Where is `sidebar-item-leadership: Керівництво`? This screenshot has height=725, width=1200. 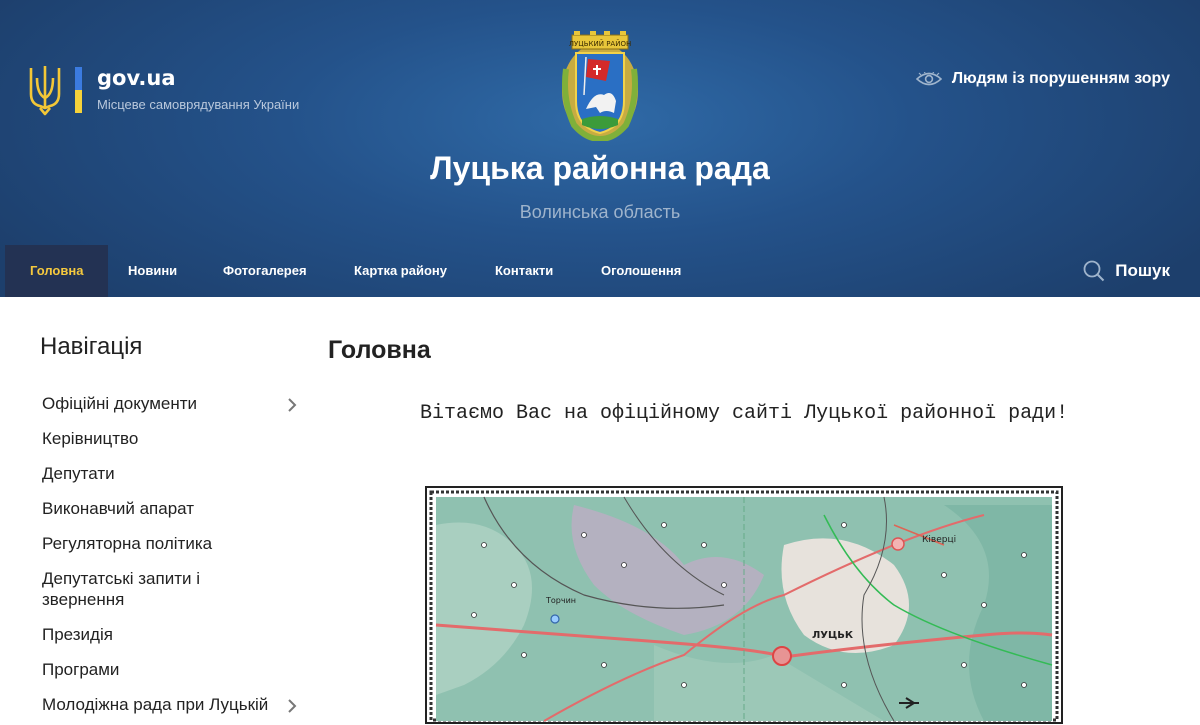 sidebar-item-leadership: Керівництво is located at coordinates (172, 438).